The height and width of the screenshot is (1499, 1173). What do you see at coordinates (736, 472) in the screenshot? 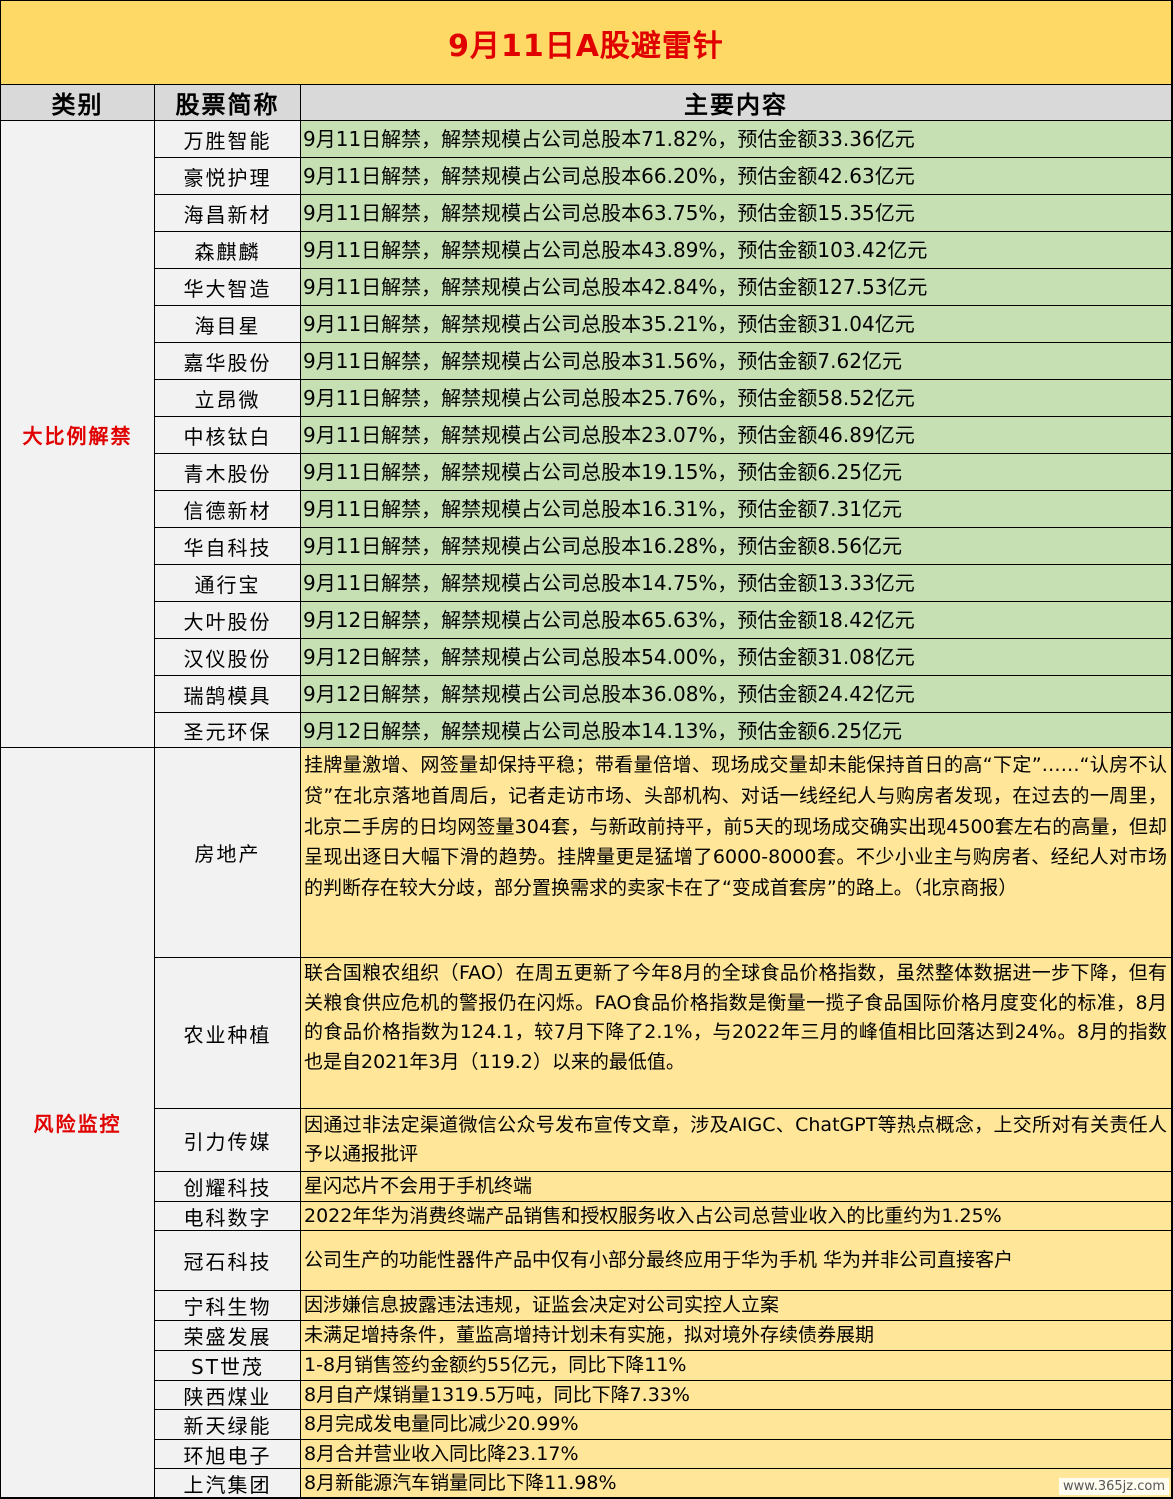
I see `stock-content: 9月11日解禁，解禁规模占公司总股本19.15%，预估金额6.25亿元` at bounding box center [736, 472].